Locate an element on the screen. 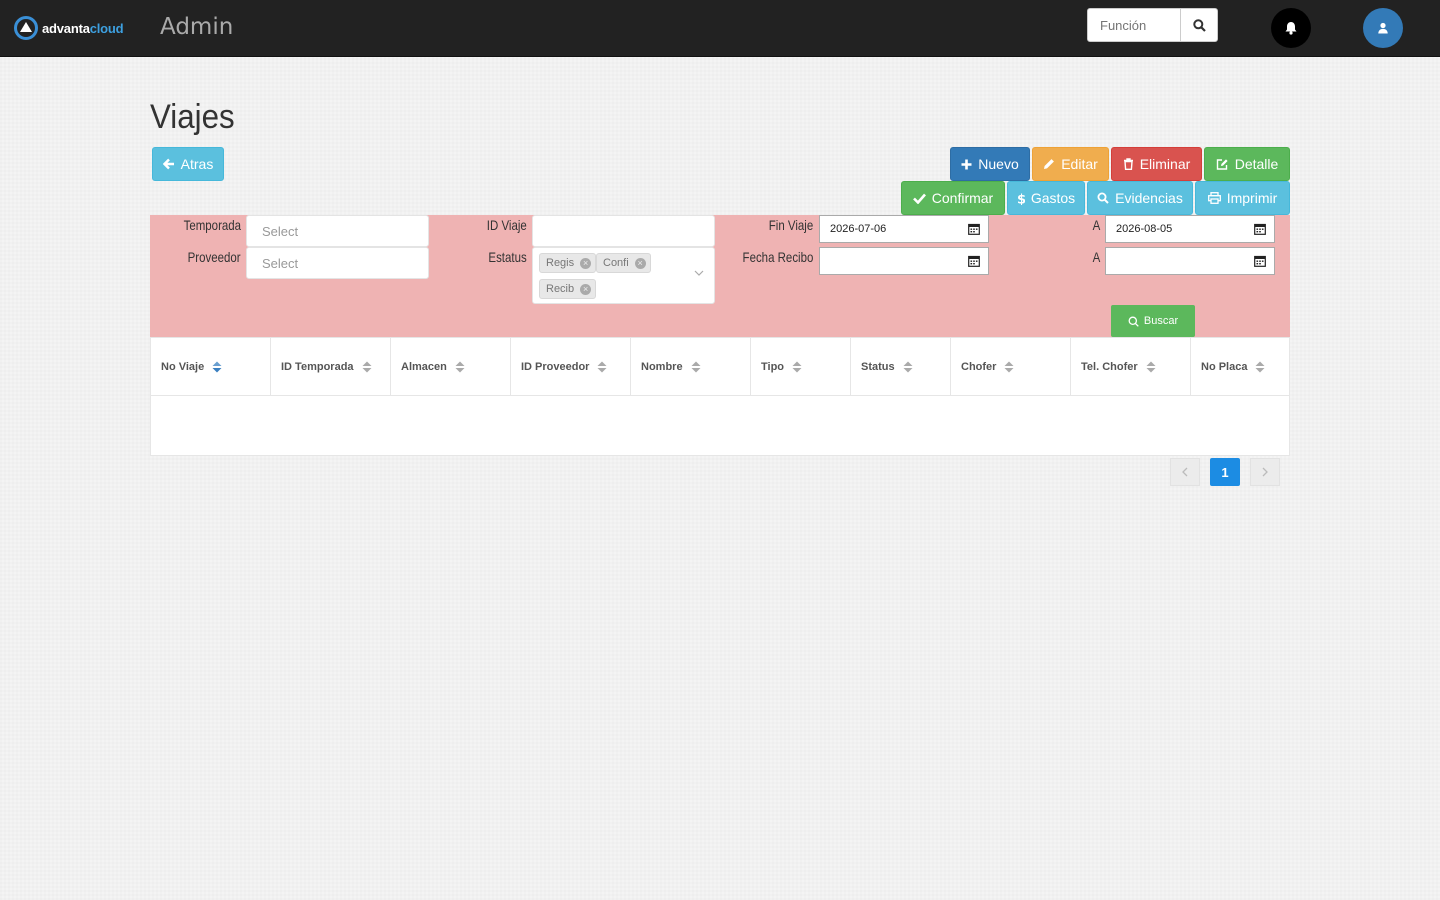  notifications-button is located at coordinates (1291, 28).